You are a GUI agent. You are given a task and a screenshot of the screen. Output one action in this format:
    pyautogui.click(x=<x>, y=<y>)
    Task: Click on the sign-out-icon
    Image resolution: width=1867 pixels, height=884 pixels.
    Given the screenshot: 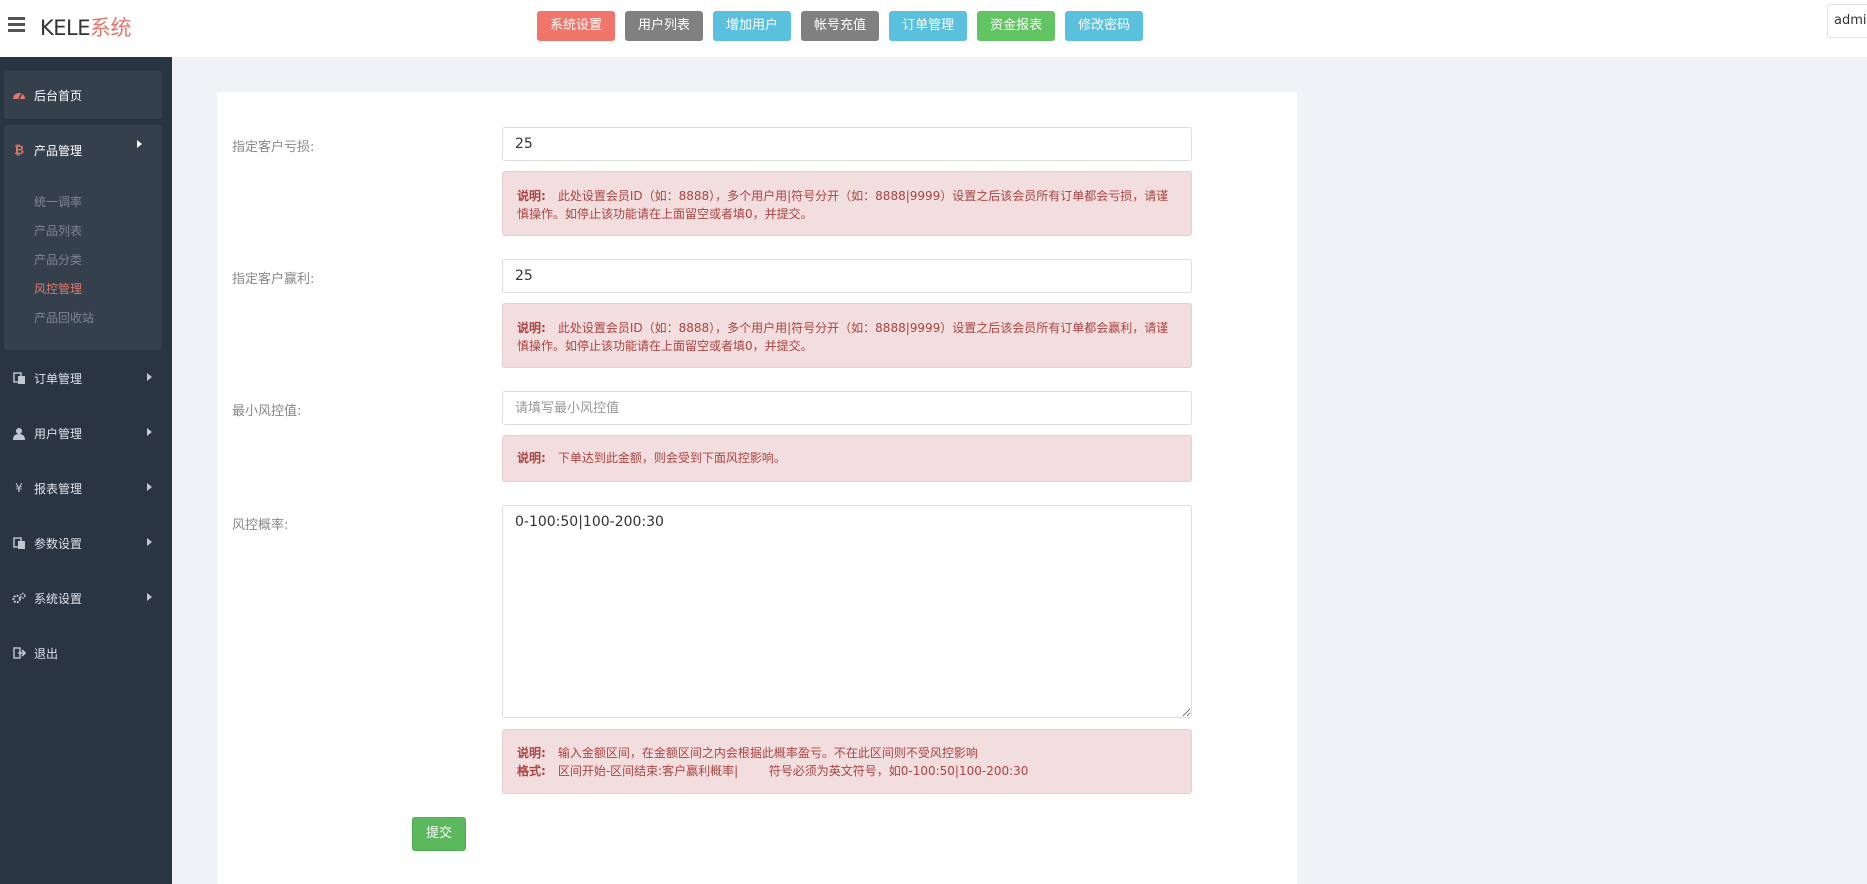 What is the action you would take?
    pyautogui.click(x=19, y=653)
    